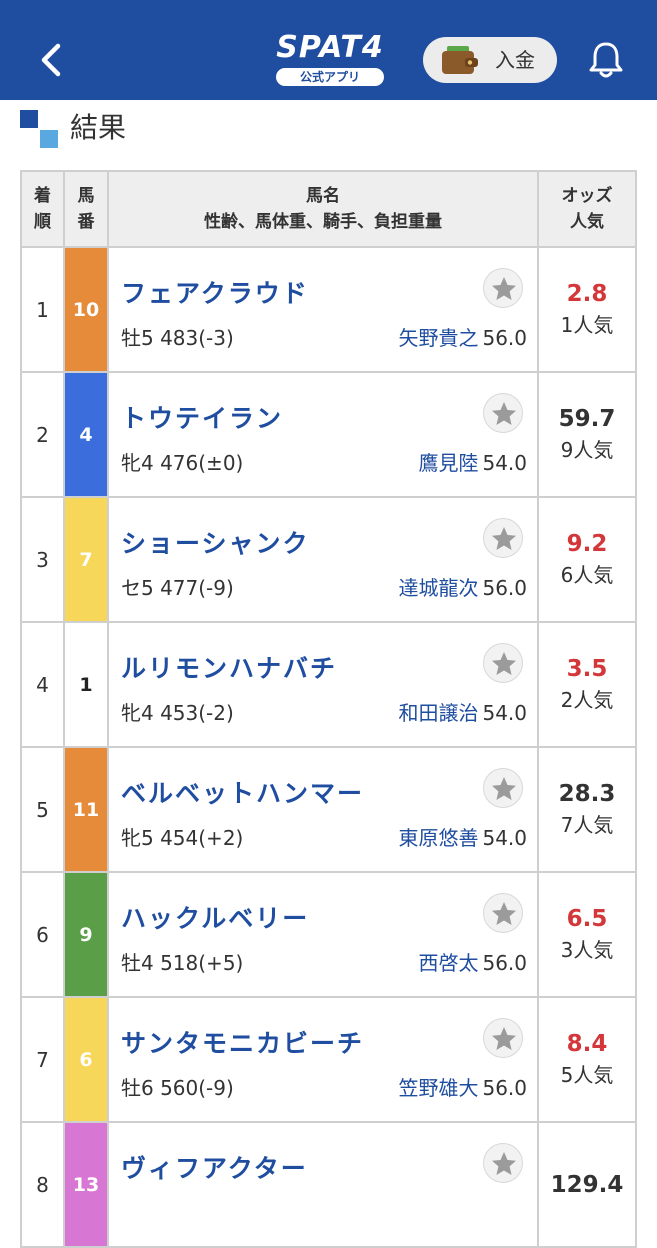 The height and width of the screenshot is (1248, 657). Describe the element at coordinates (86, 934) in the screenshot. I see `horse-number-badge: 9` at that location.